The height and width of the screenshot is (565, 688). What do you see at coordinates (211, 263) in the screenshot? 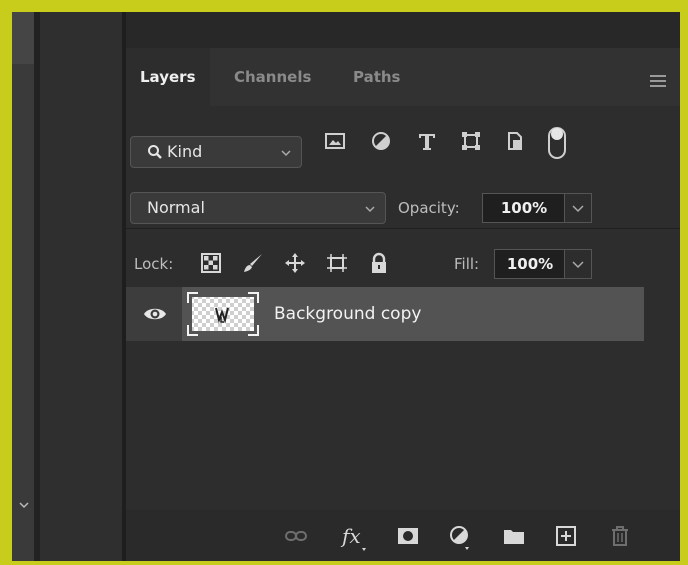
I see `lock-transparent-pixels-icon` at bounding box center [211, 263].